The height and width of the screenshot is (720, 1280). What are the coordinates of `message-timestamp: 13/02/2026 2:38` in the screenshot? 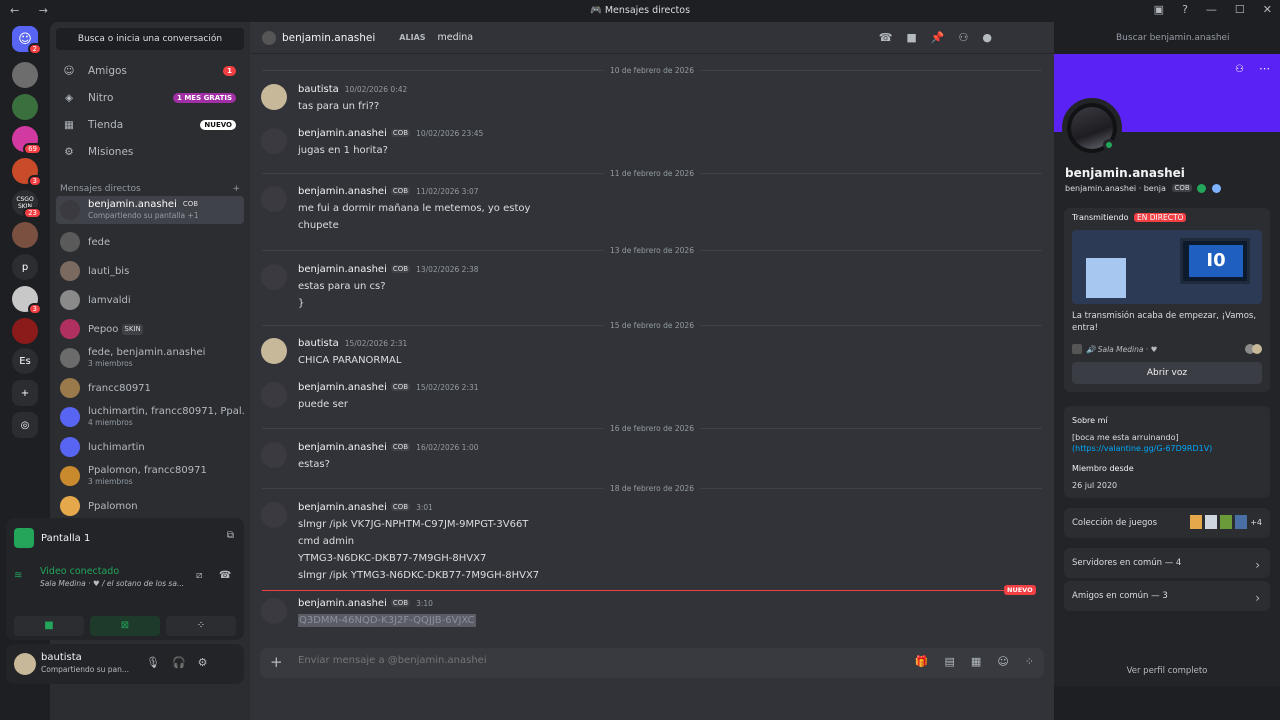 It's located at (447, 269).